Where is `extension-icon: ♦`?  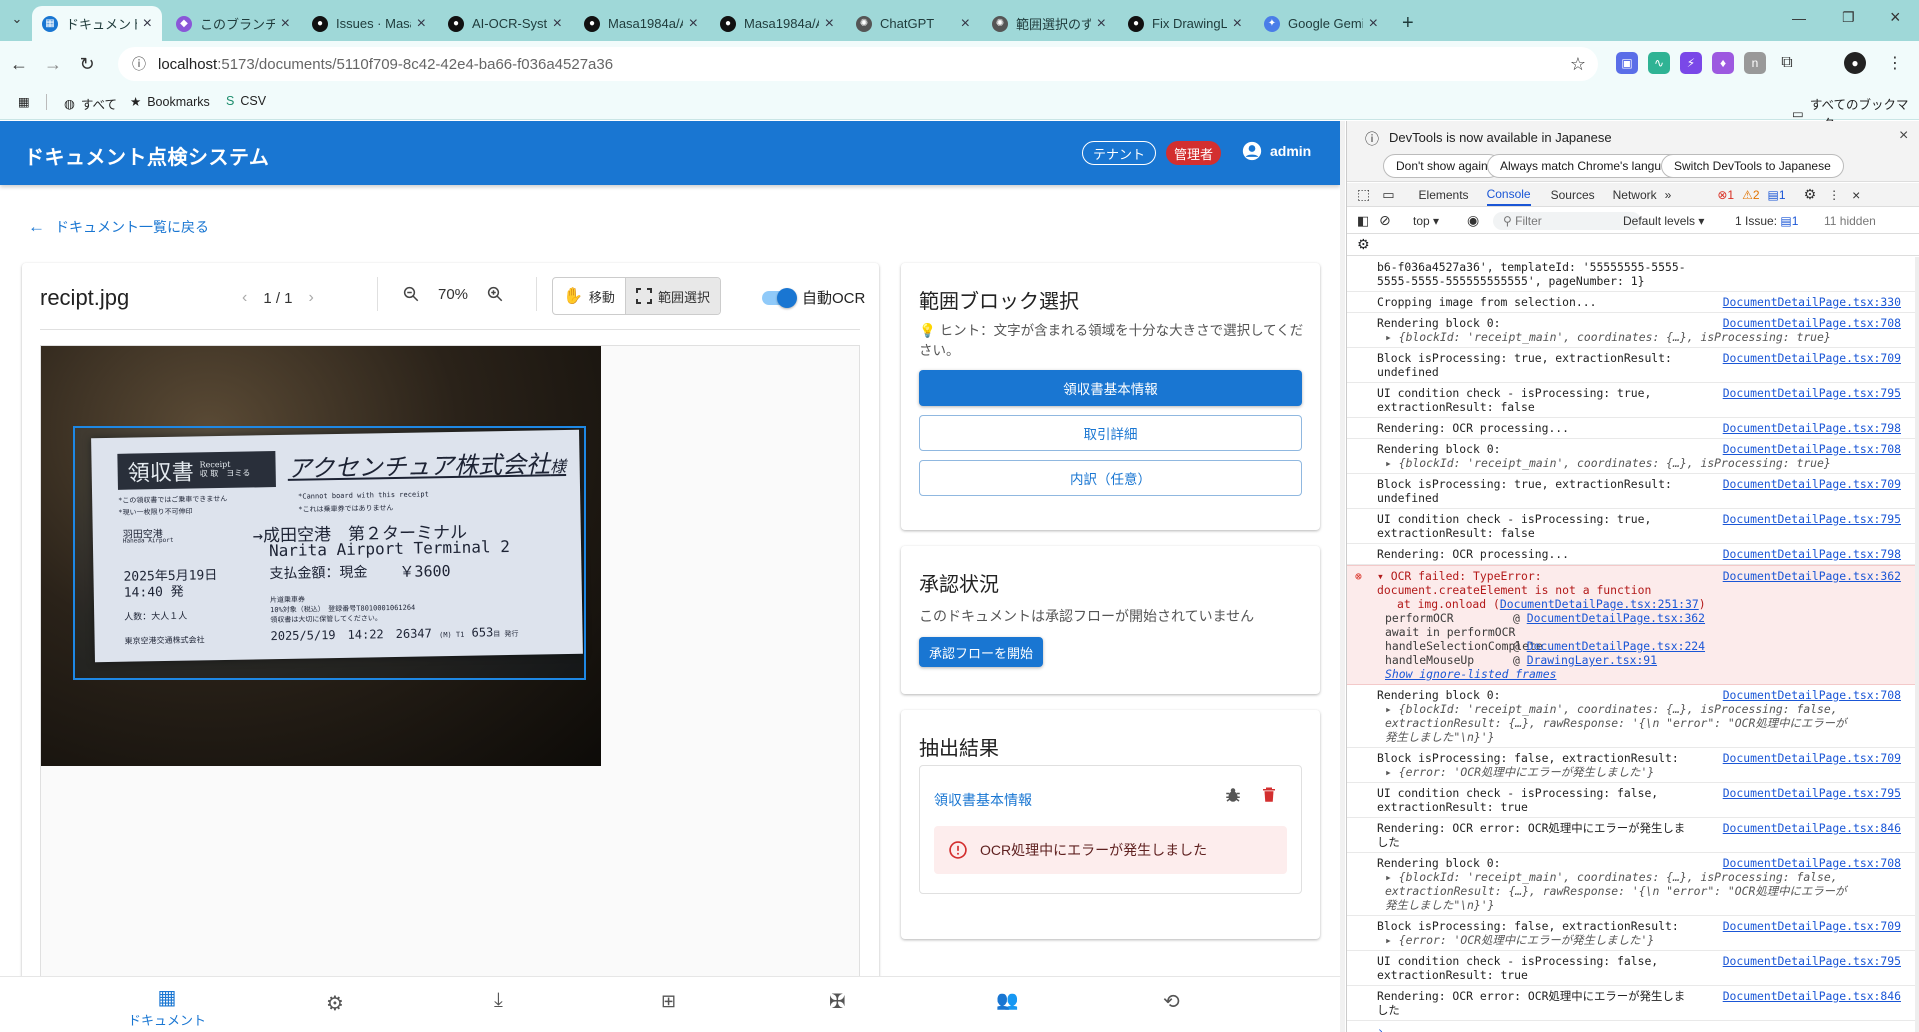
extension-icon: ♦ is located at coordinates (1723, 63).